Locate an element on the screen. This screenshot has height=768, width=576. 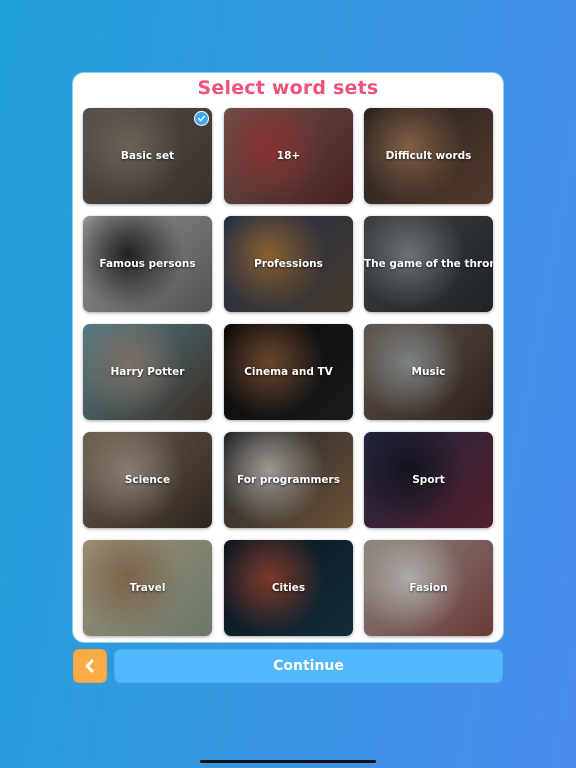
word-set-label: Professions is located at coordinates (288, 264).